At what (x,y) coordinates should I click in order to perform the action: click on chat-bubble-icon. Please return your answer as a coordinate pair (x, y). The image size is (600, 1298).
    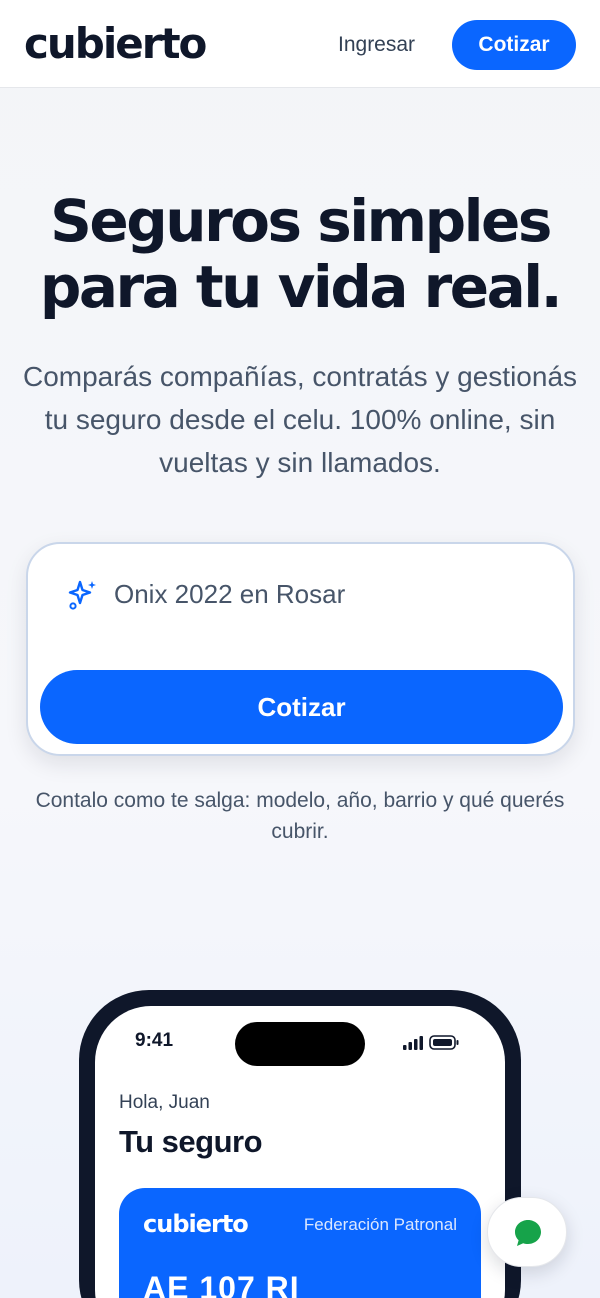
    Looking at the image, I should click on (528, 1233).